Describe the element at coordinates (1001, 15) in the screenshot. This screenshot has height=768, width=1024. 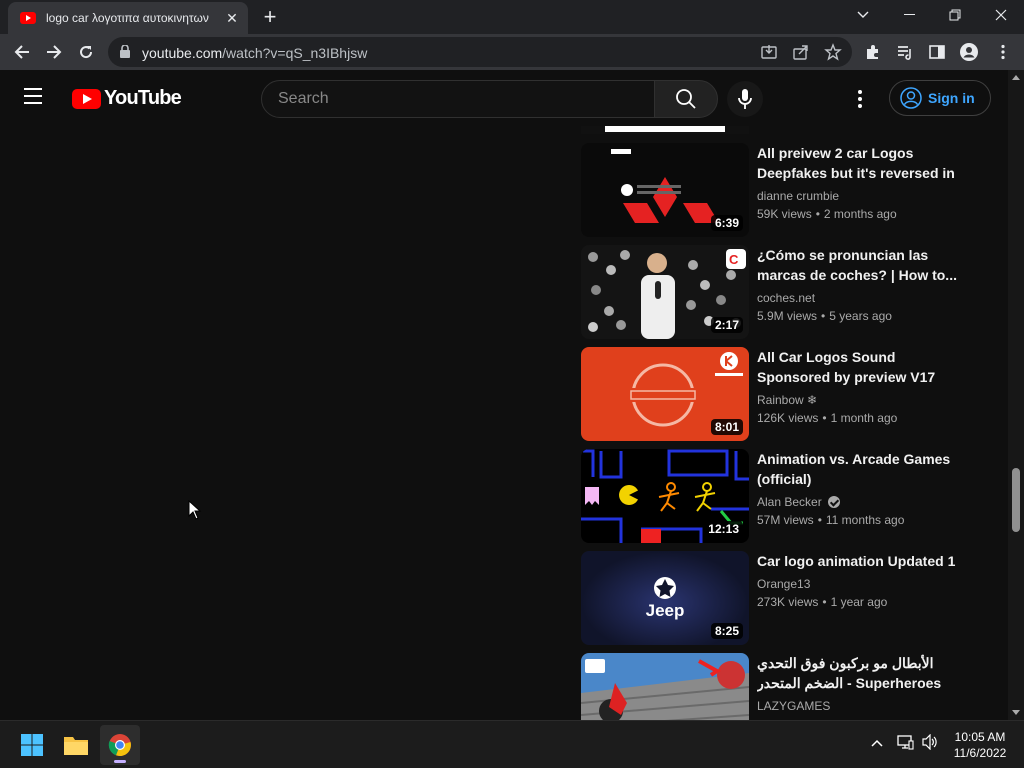
I see `close-window-button` at that location.